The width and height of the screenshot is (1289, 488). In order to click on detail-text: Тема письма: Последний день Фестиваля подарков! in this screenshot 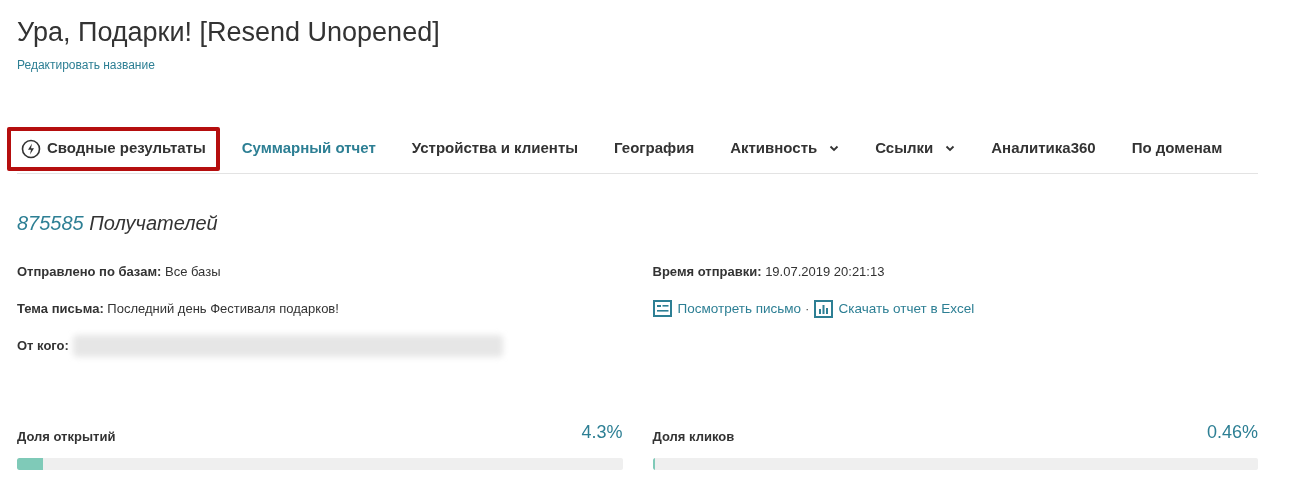, I will do `click(178, 308)`.